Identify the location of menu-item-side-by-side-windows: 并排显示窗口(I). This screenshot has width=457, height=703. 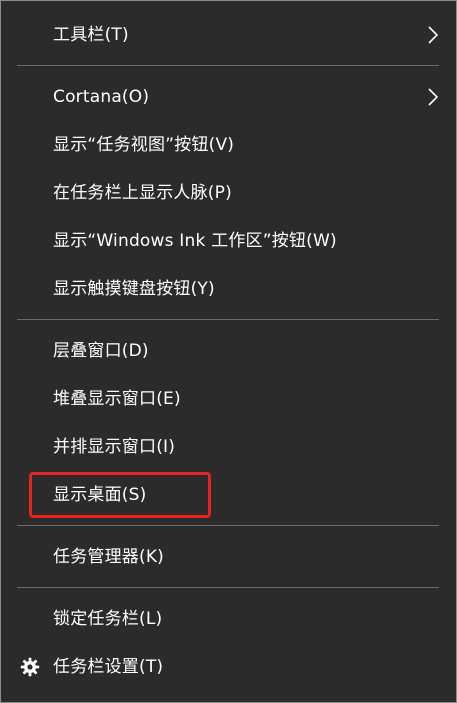
(228, 447).